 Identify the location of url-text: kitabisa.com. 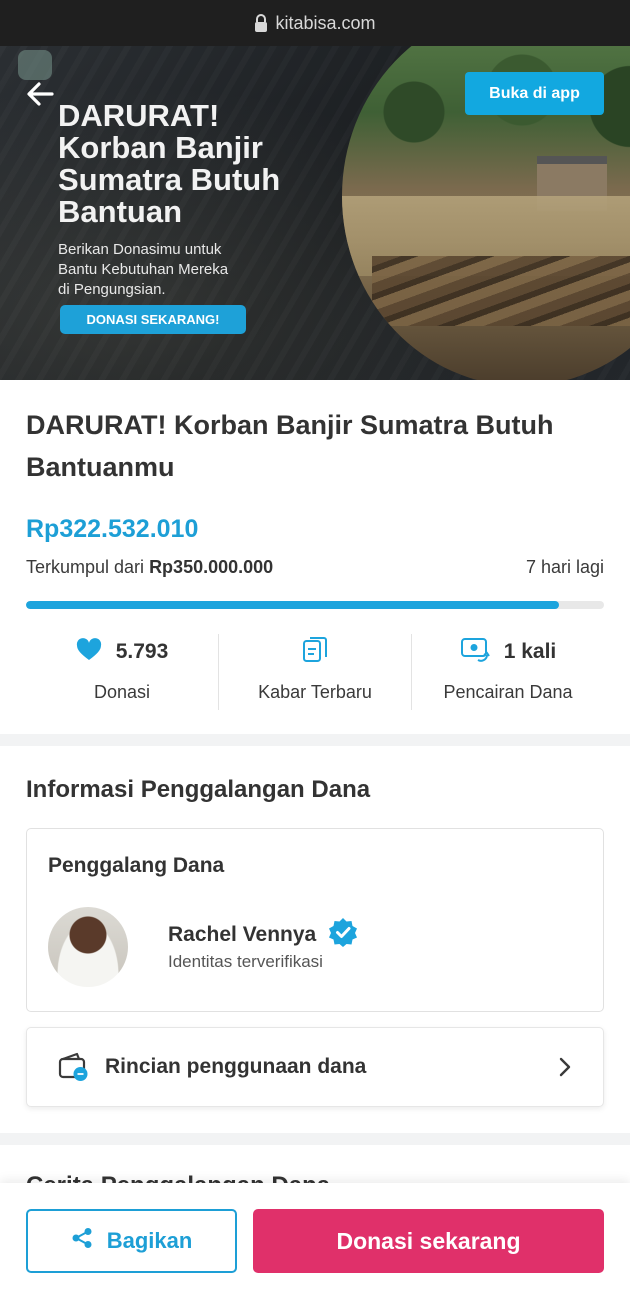
(325, 22).